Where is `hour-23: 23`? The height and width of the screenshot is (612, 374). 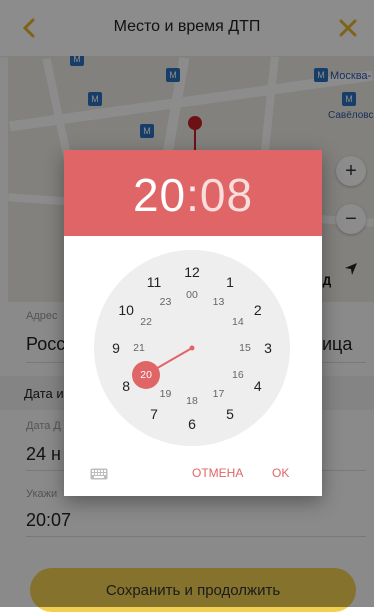
hour-23: 23 is located at coordinates (166, 302).